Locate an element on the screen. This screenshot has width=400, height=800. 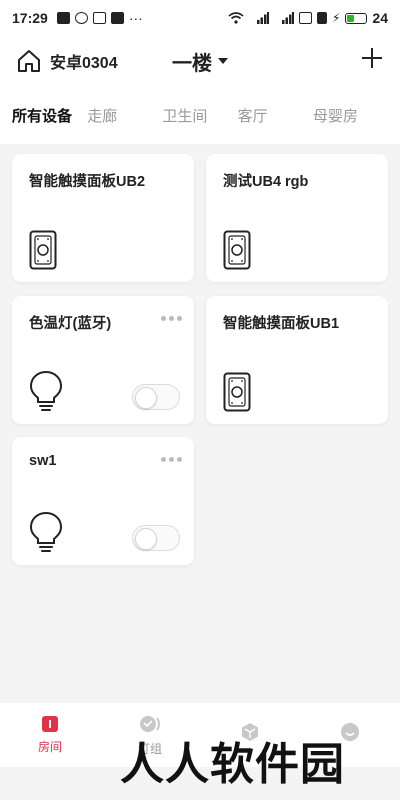
wifi-icon is located at coordinates (236, 18).